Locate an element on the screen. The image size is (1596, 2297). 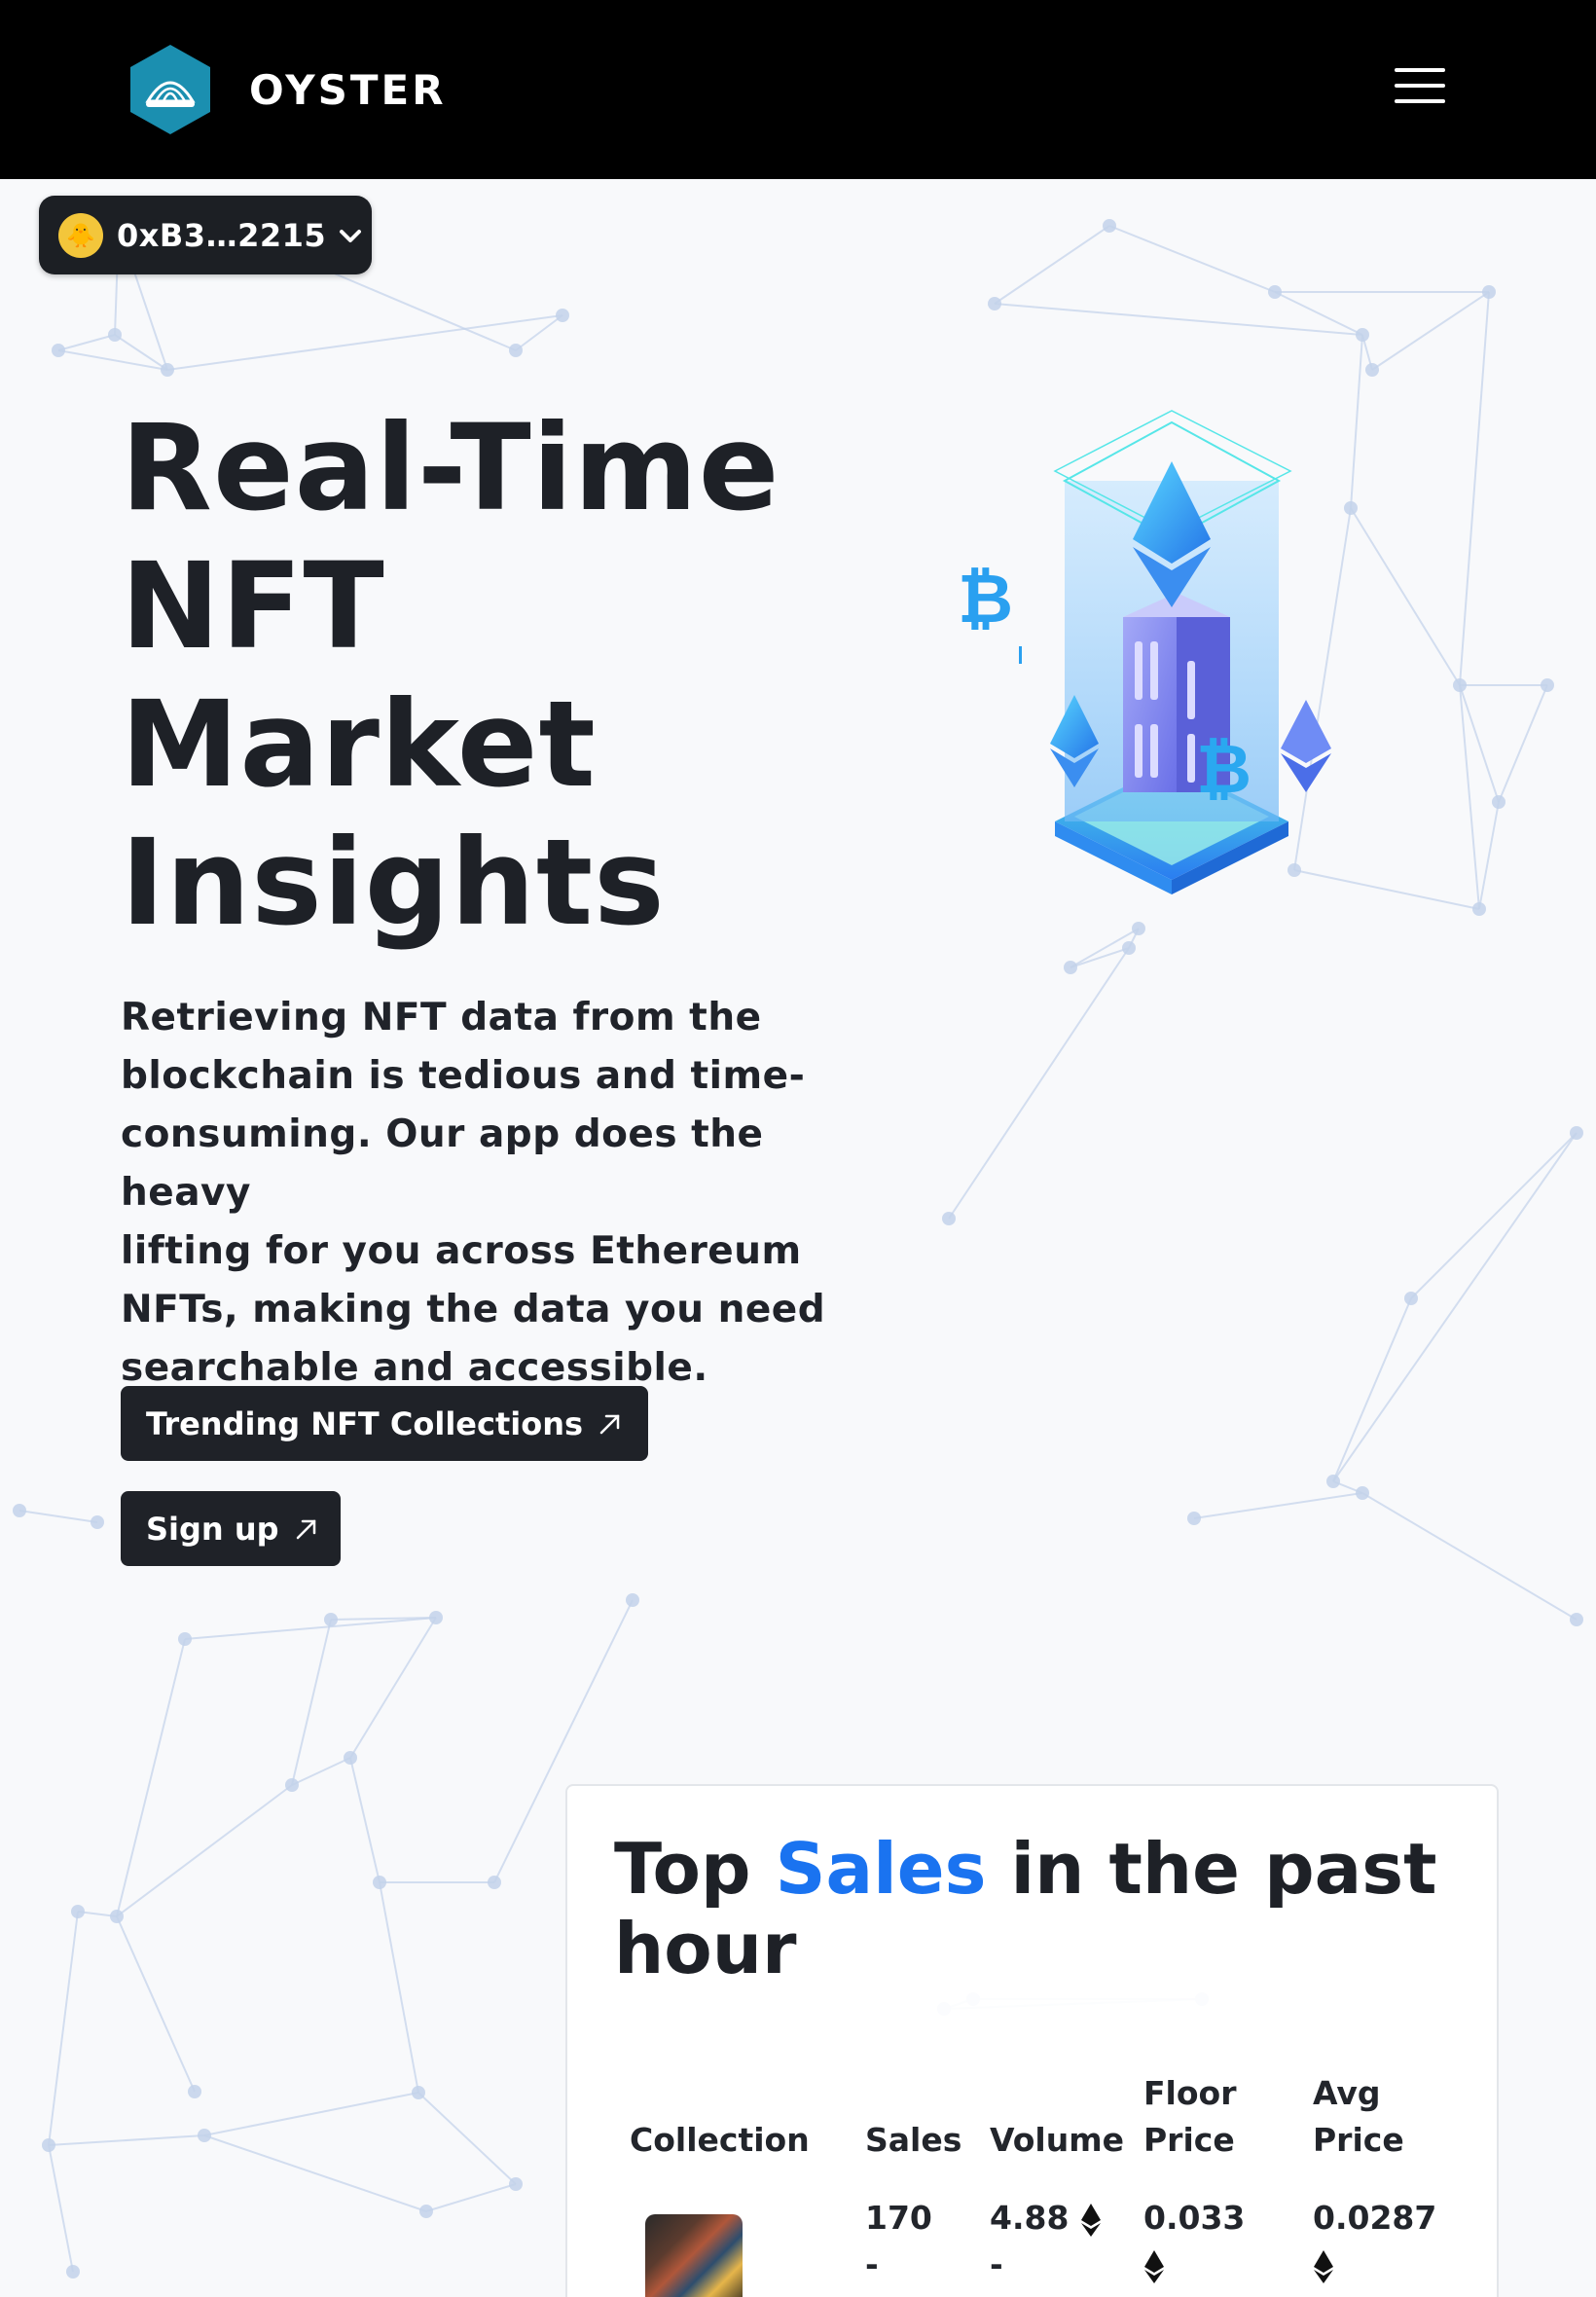
sales-value: 170 is located at coordinates (898, 2218).